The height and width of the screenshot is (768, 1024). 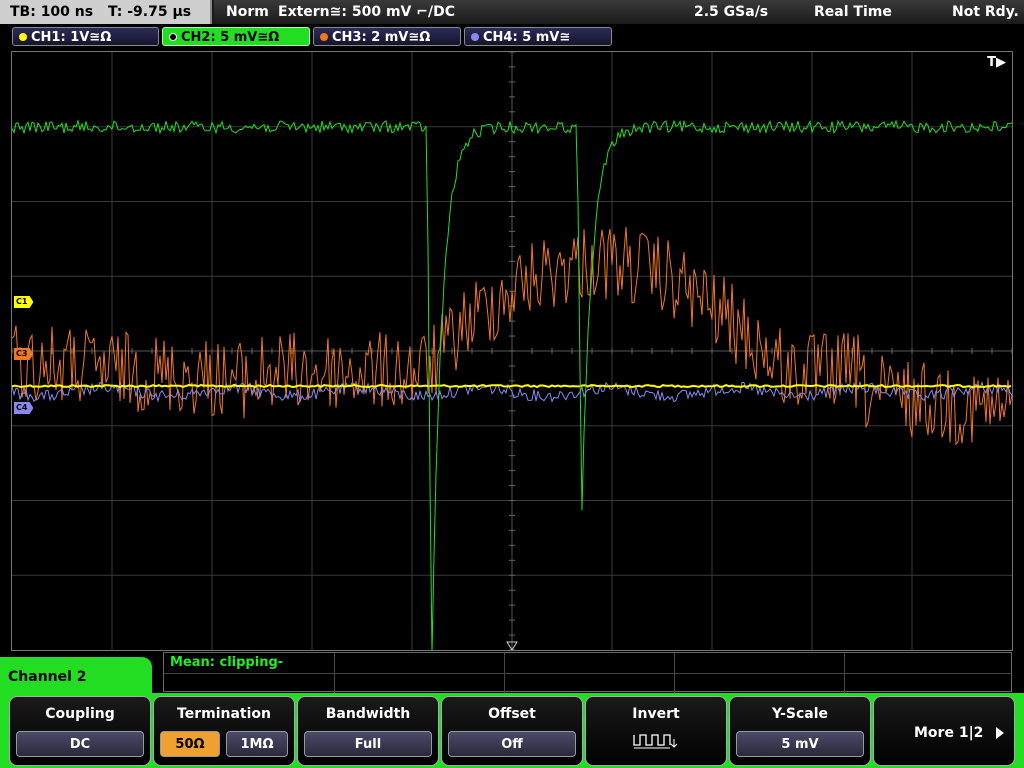 I want to click on offset-title: Offset, so click(x=512, y=714).